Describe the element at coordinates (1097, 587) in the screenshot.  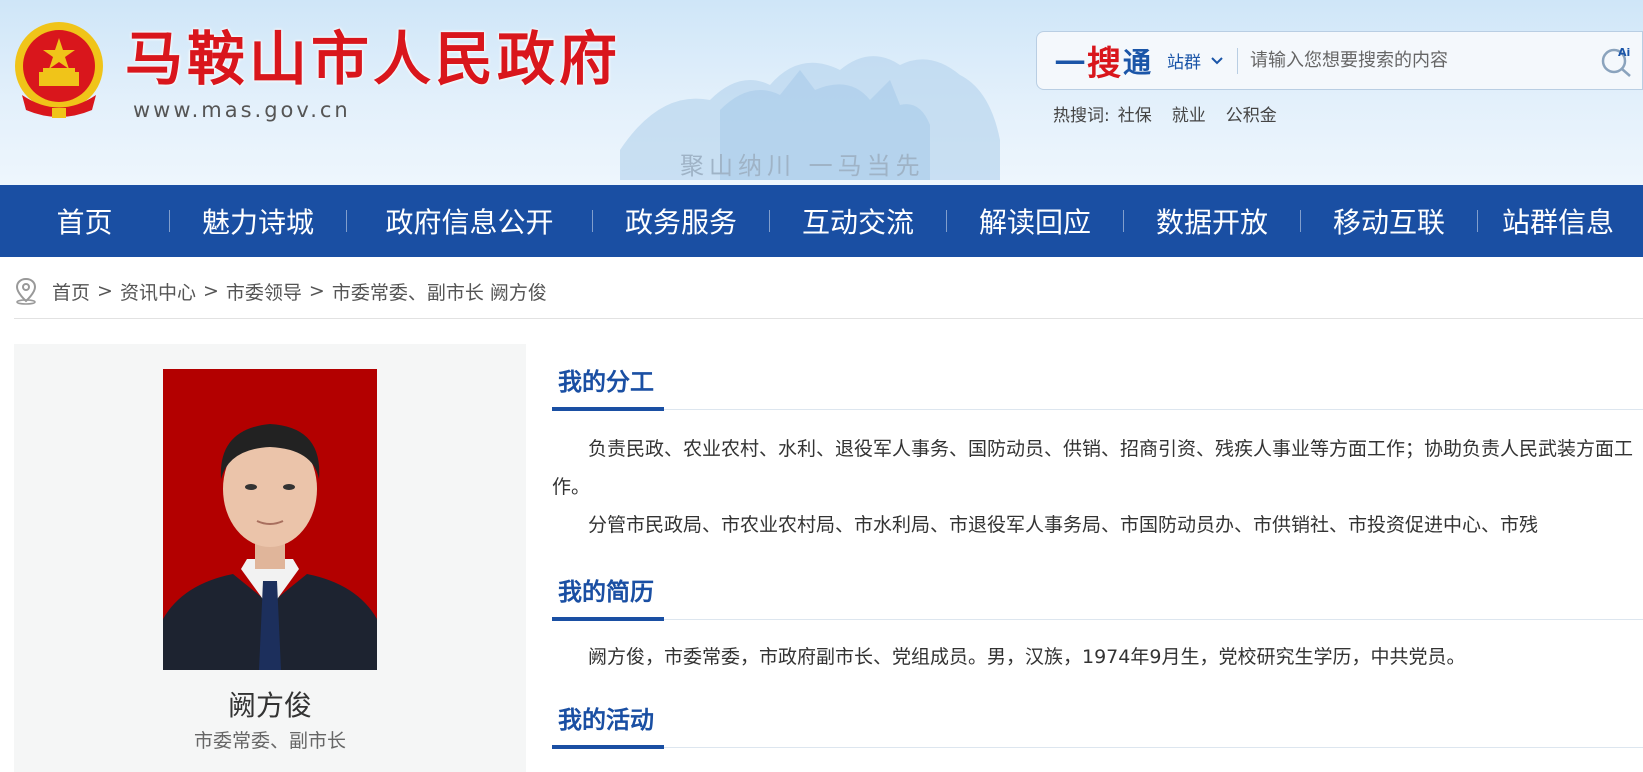
I see `section-header-bio: 我的简历` at that location.